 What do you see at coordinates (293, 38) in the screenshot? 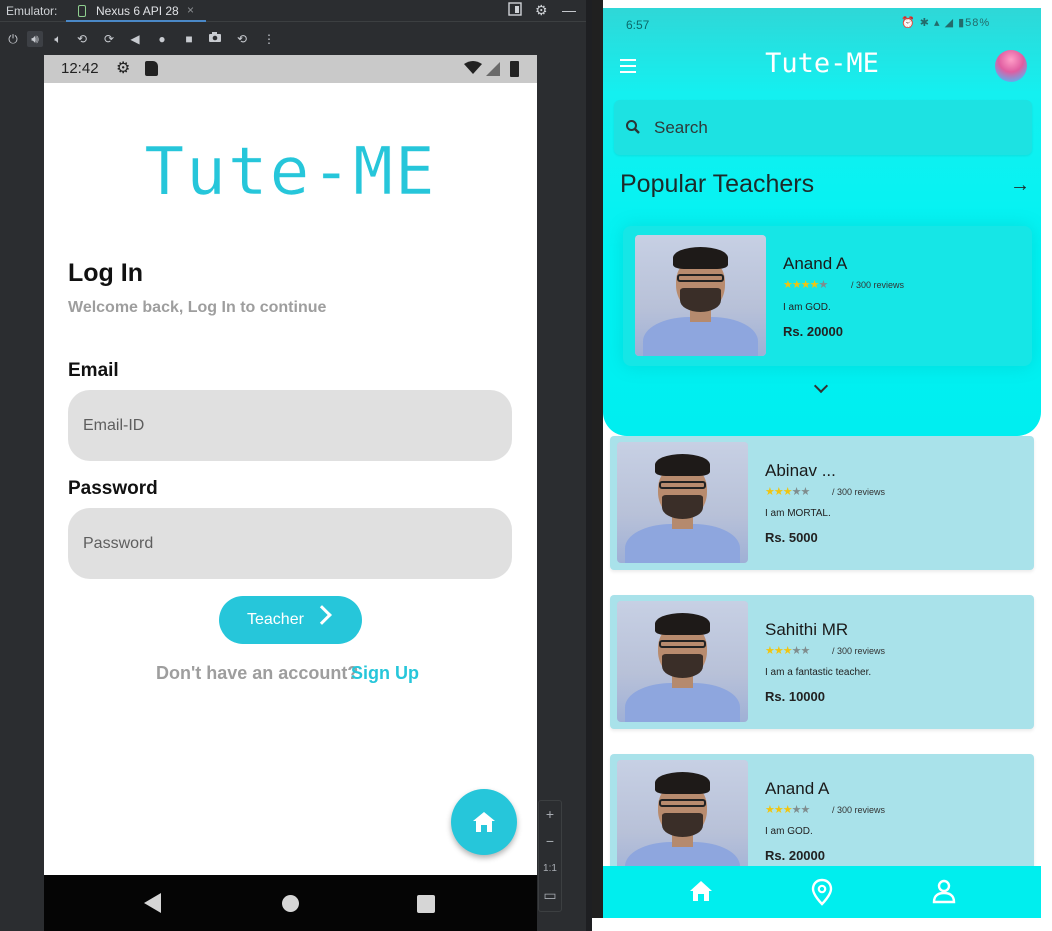
I see `emulator-toolbar: ⏻ 🔊︎ 🔈︎ ⟲ ⟳ ◀ ● ■ ⟲ ⋮` at bounding box center [293, 38].